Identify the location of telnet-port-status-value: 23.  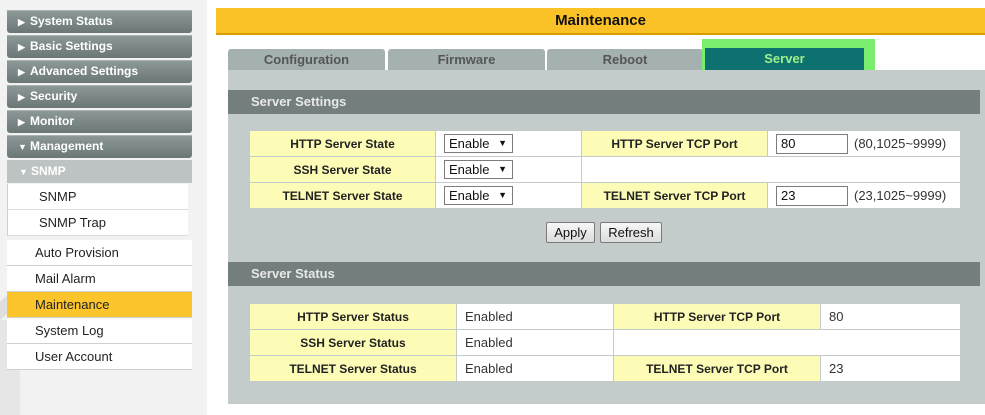
(890, 368).